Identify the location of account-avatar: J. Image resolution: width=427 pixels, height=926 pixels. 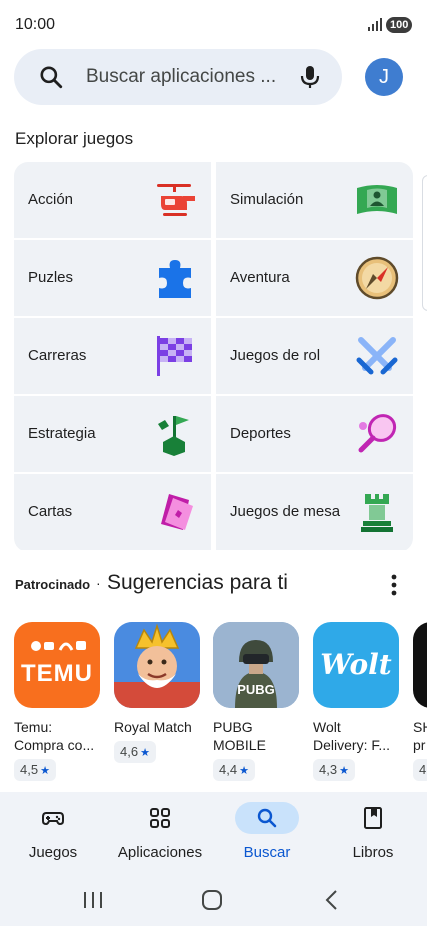
(384, 77).